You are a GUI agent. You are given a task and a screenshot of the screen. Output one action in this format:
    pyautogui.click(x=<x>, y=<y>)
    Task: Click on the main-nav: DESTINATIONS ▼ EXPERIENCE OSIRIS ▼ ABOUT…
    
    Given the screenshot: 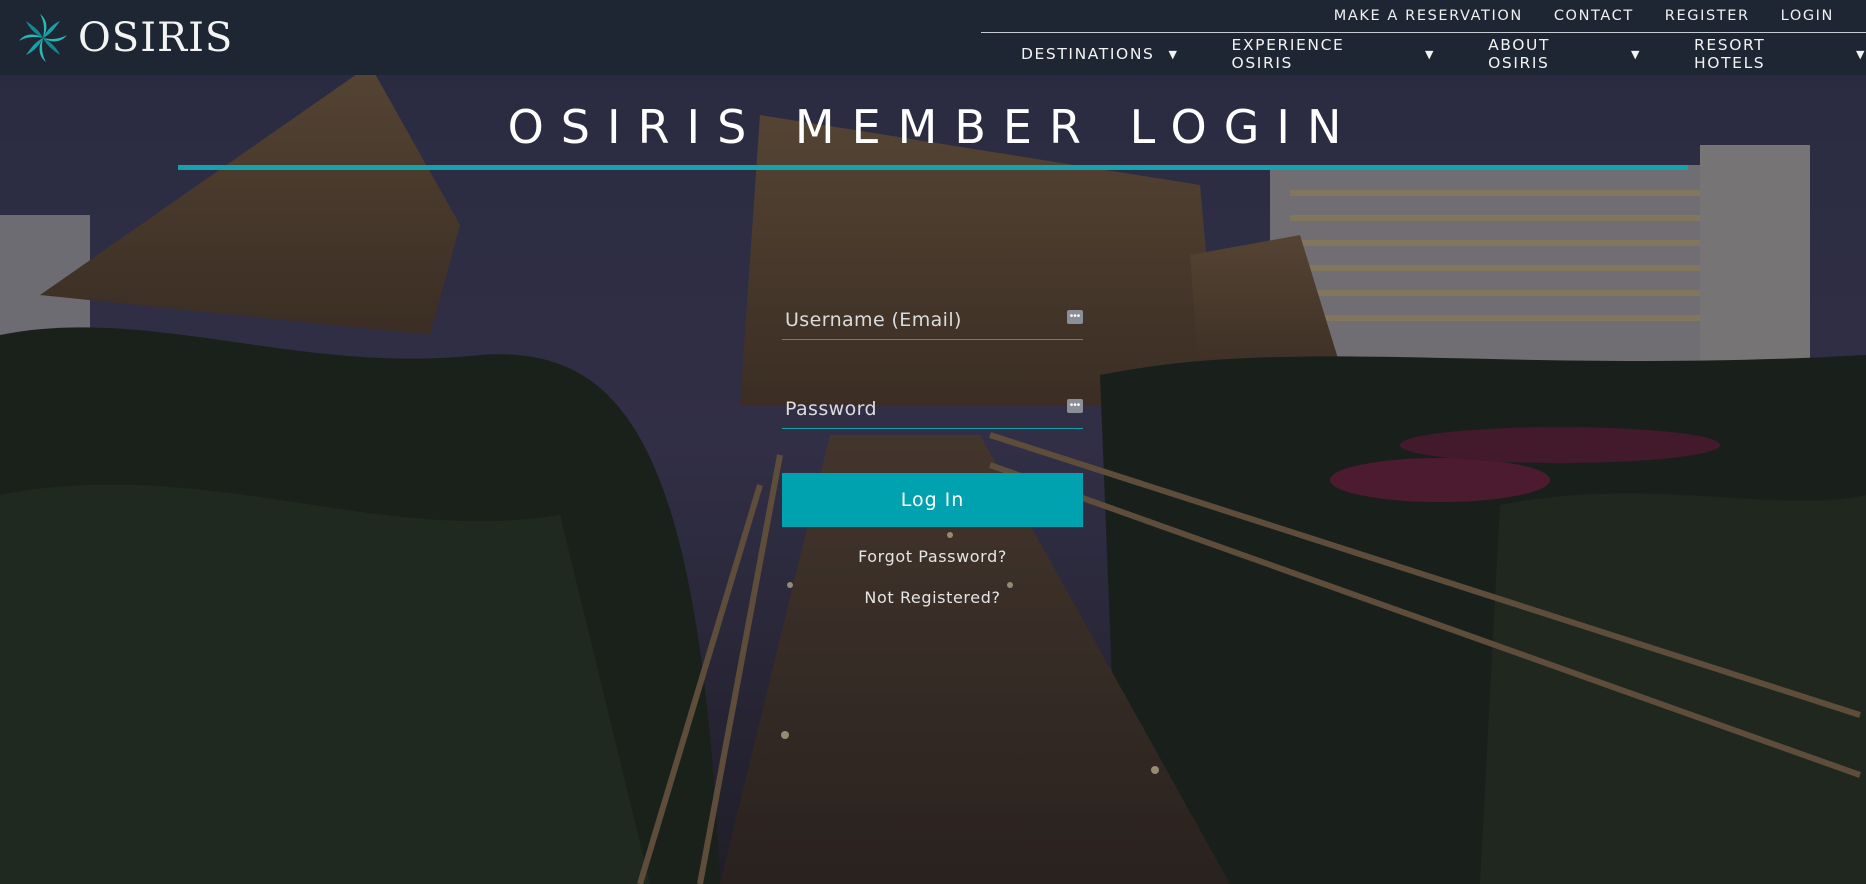 What is the action you would take?
    pyautogui.click(x=1423, y=54)
    